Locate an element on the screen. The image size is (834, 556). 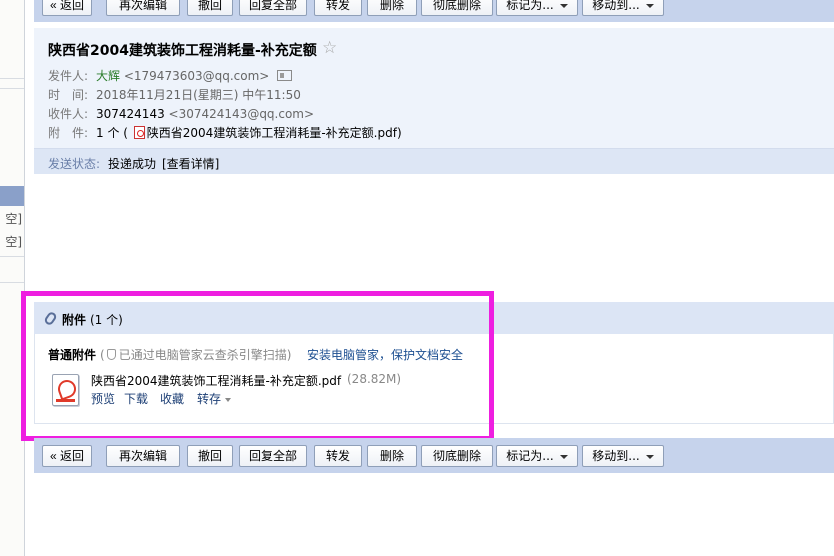
attachment-row: 附 件: 1 个 ( 陕西省2004建筑装饰工程消耗量-补充定额.pdf) is located at coordinates (225, 132).